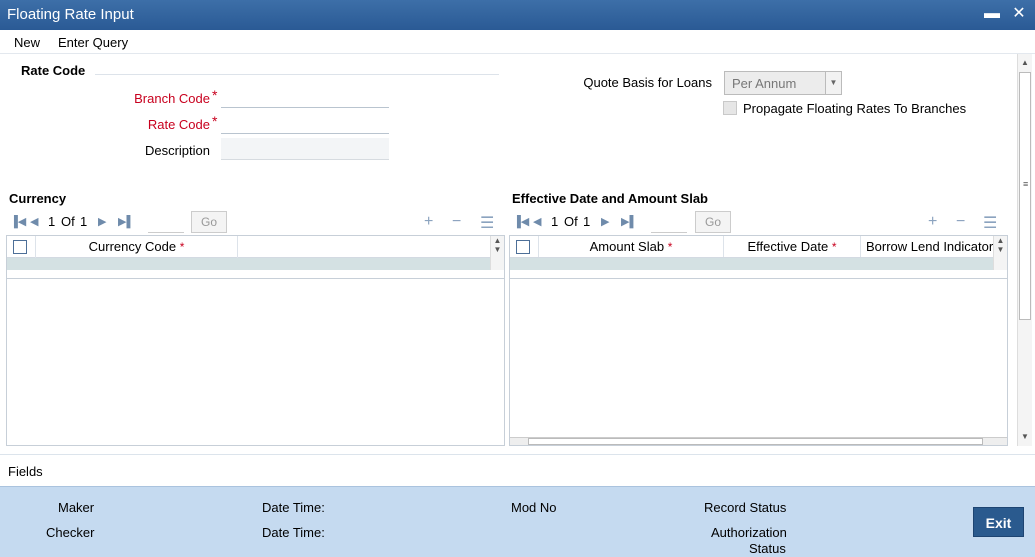 Image resolution: width=1035 pixels, height=557 pixels. I want to click on effective-section-title: Effective Date and Amount Slab, so click(610, 198).